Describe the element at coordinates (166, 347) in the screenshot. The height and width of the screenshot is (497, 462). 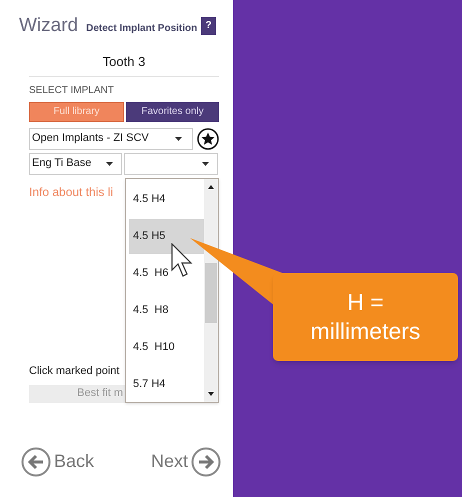
I see `size-option: 4.5 H10` at that location.